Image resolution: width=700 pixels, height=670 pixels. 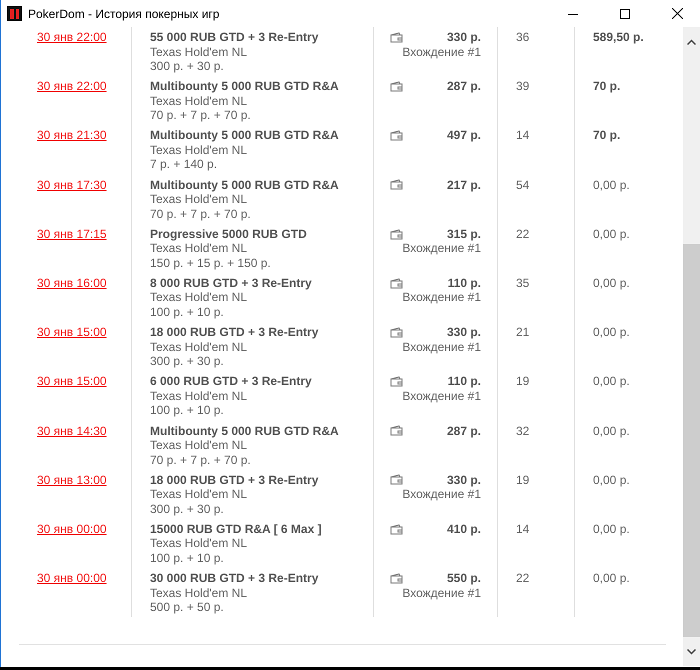 I want to click on buy-in-amount: 497 р., so click(x=463, y=135).